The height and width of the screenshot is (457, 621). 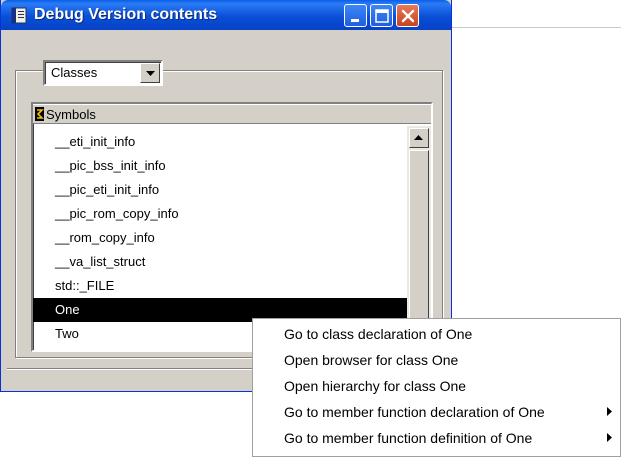 I want to click on menu-item-go-to-class-declaration: Go to class declaration of One, so click(x=436, y=334).